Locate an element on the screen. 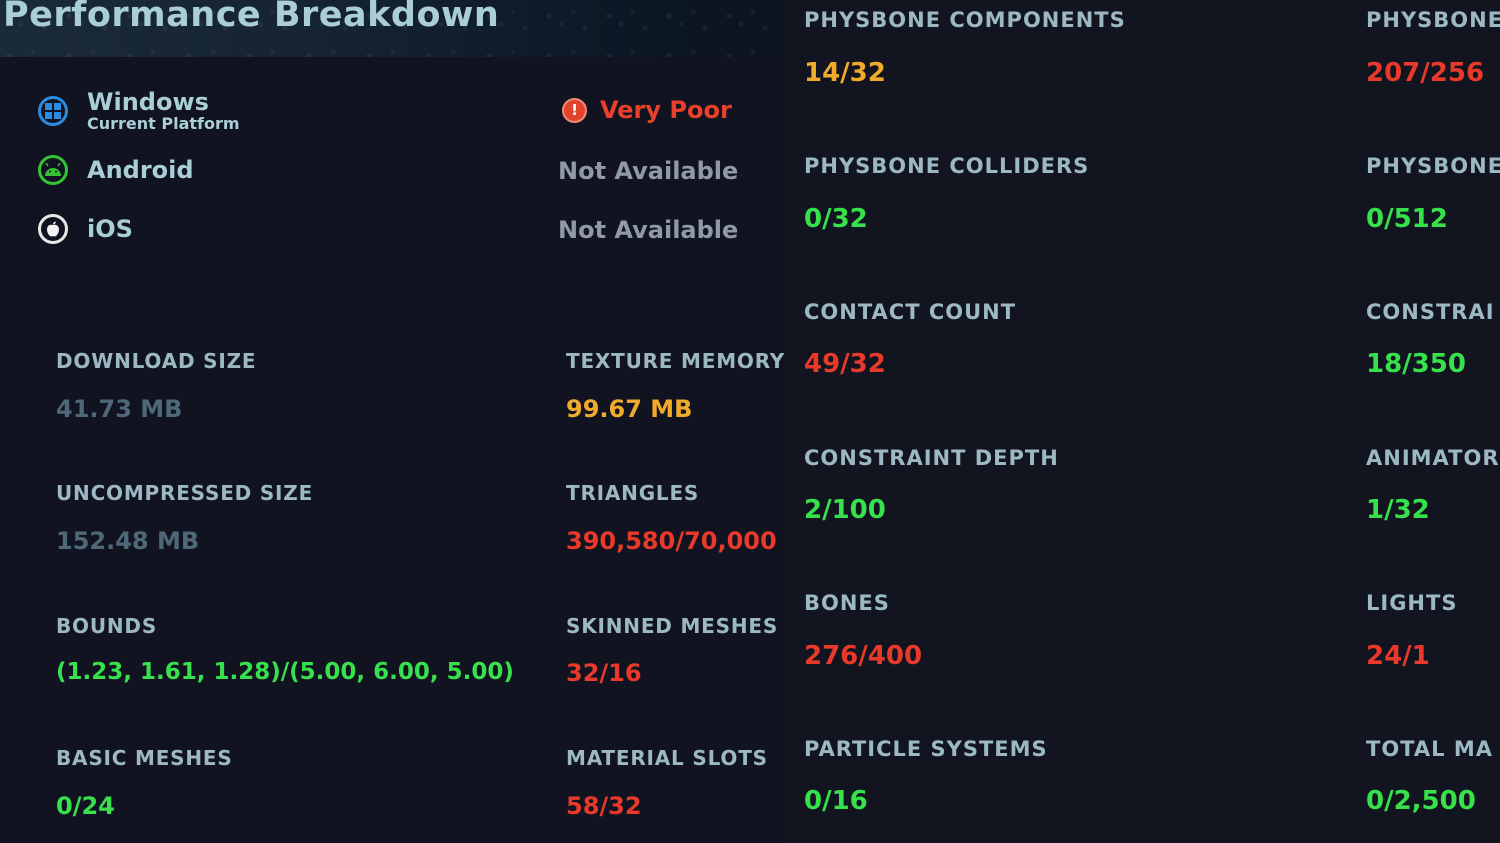 This screenshot has width=1500, height=843. stat-value-download-size: 41.73 MB is located at coordinates (119, 409).